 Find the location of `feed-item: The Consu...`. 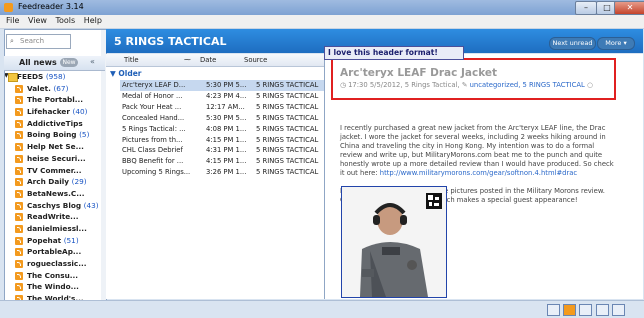

feed-item: The Consu... is located at coordinates (54, 277).